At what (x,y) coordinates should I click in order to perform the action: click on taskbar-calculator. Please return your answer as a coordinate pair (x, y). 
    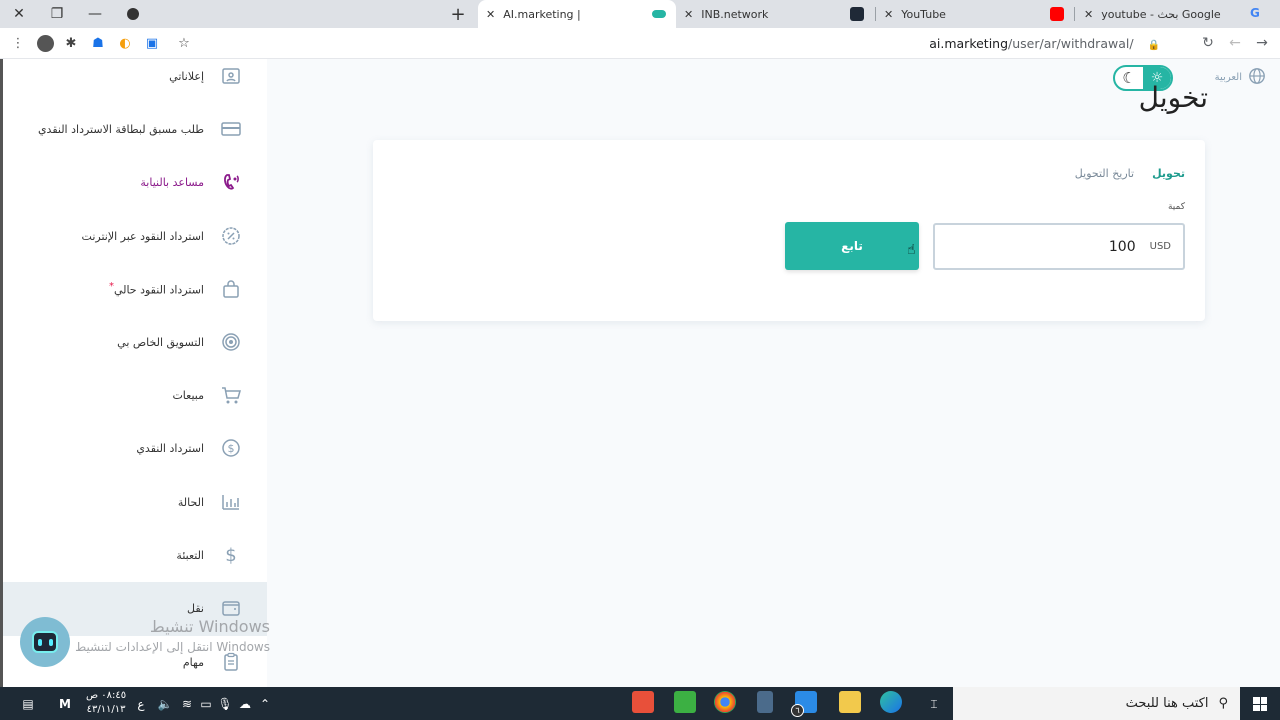
    Looking at the image, I should click on (765, 702).